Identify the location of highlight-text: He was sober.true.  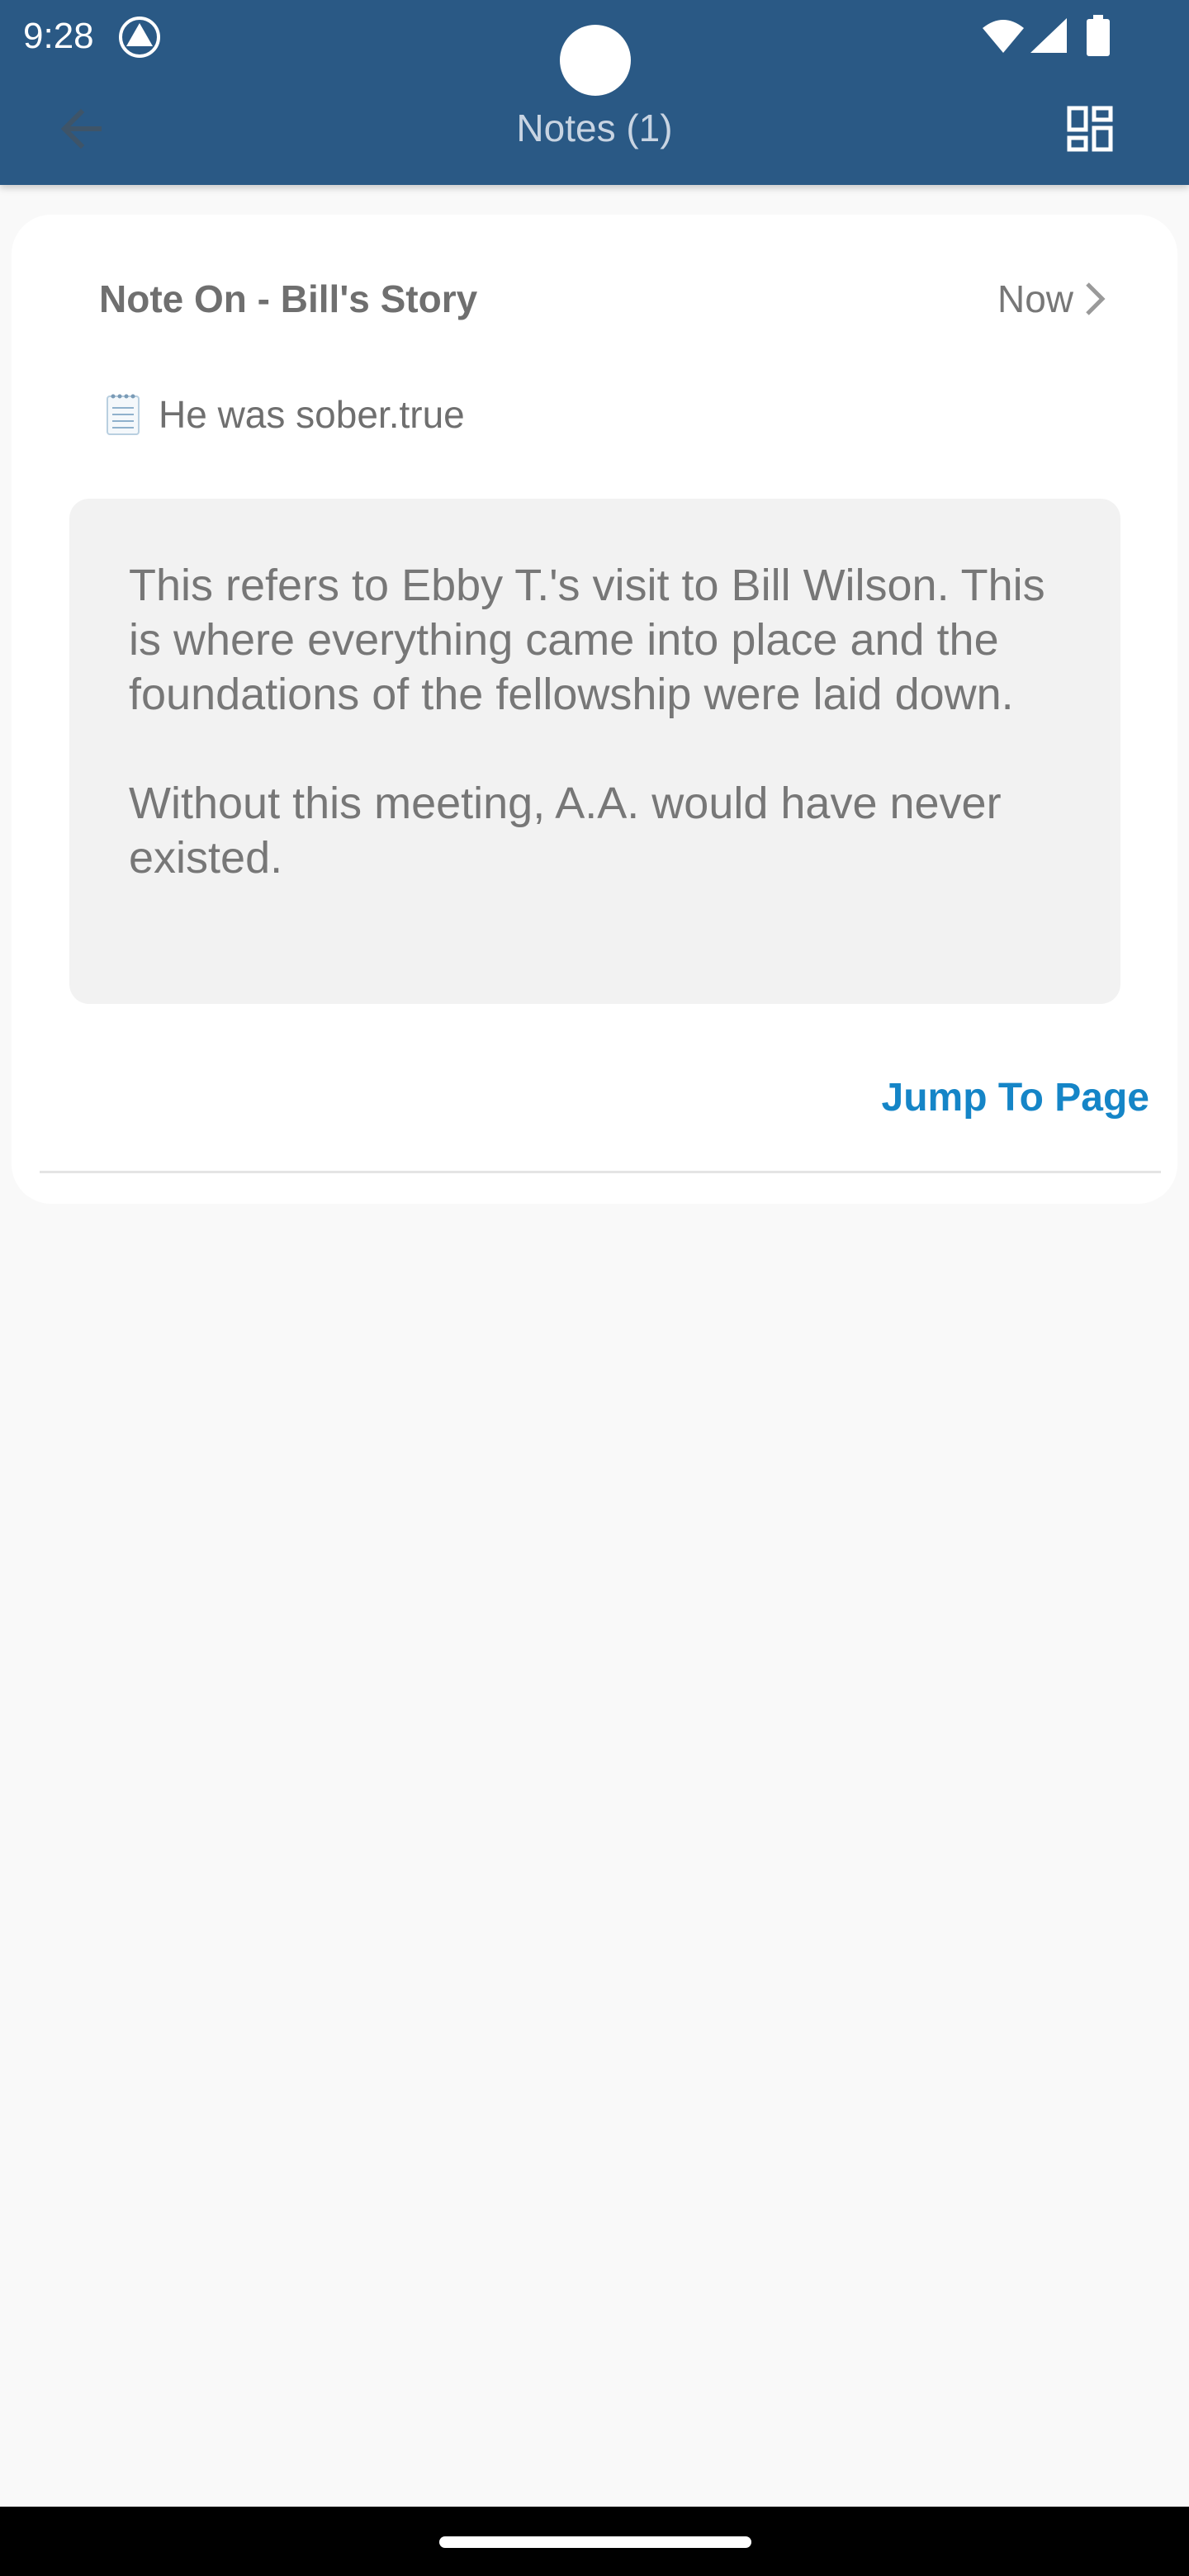
(312, 414).